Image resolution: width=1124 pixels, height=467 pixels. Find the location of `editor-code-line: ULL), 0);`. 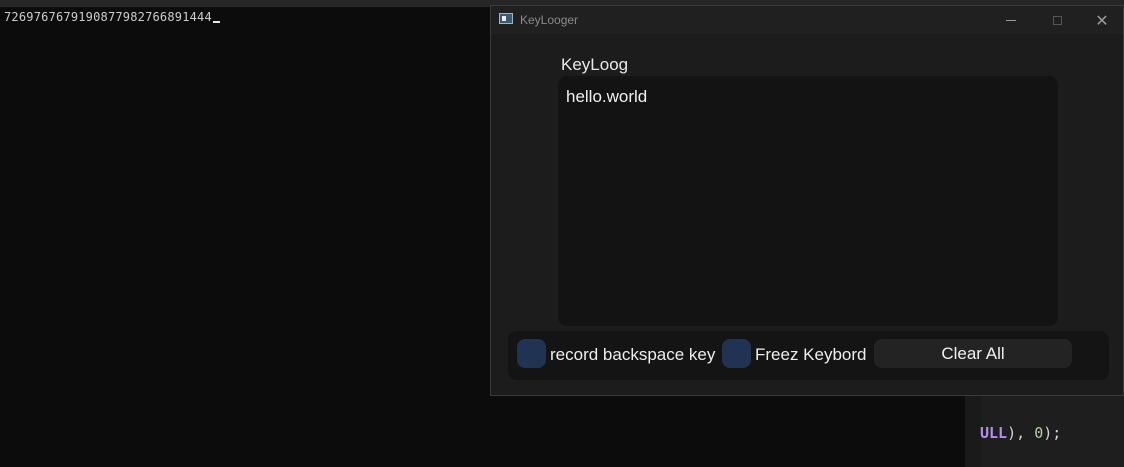

editor-code-line: ULL), 0); is located at coordinates (1020, 433).